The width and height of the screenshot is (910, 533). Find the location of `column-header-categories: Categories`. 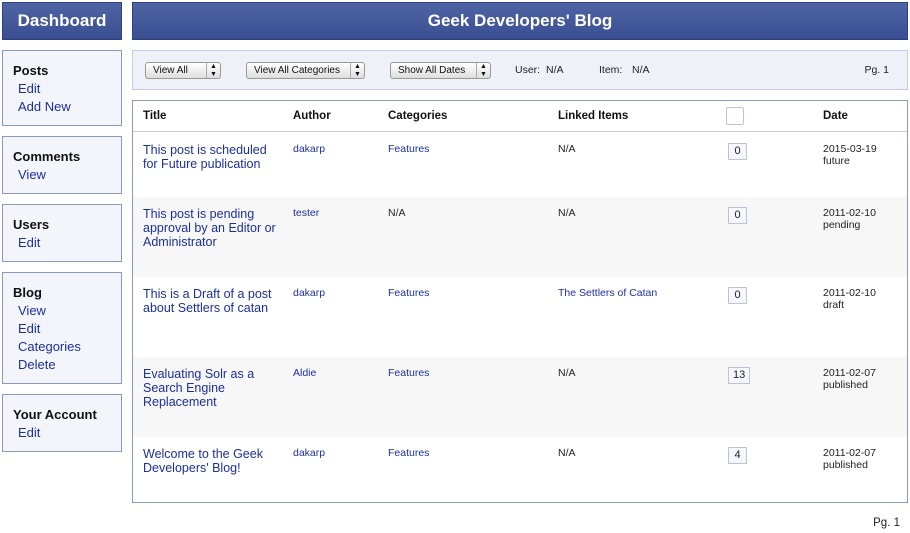

column-header-categories: Categories is located at coordinates (417, 116).